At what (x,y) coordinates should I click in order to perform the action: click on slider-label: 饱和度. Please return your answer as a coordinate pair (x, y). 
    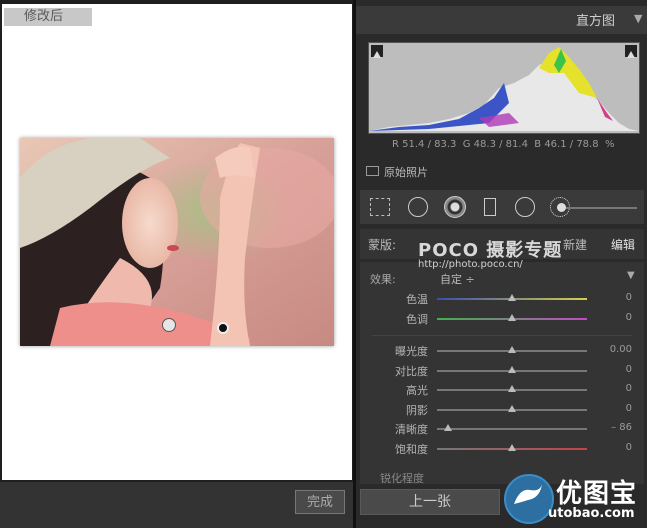
    Looking at the image, I should click on (411, 449).